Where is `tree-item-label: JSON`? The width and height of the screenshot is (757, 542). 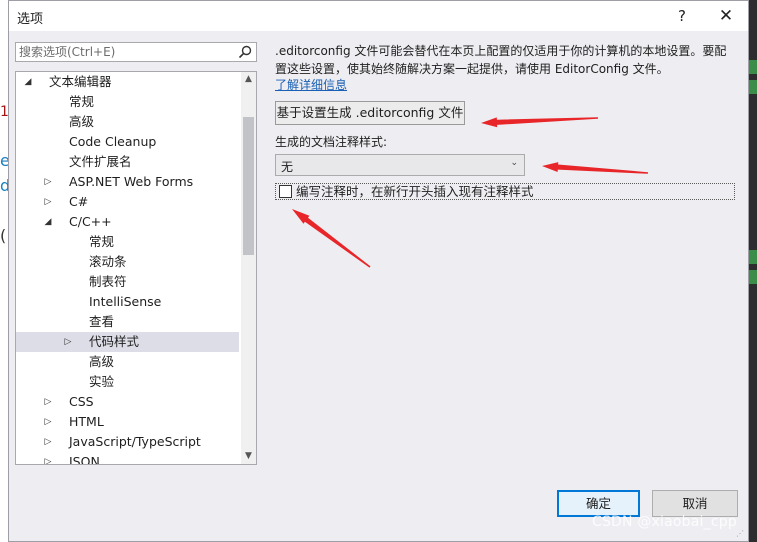
tree-item-label: JSON is located at coordinates (84, 459).